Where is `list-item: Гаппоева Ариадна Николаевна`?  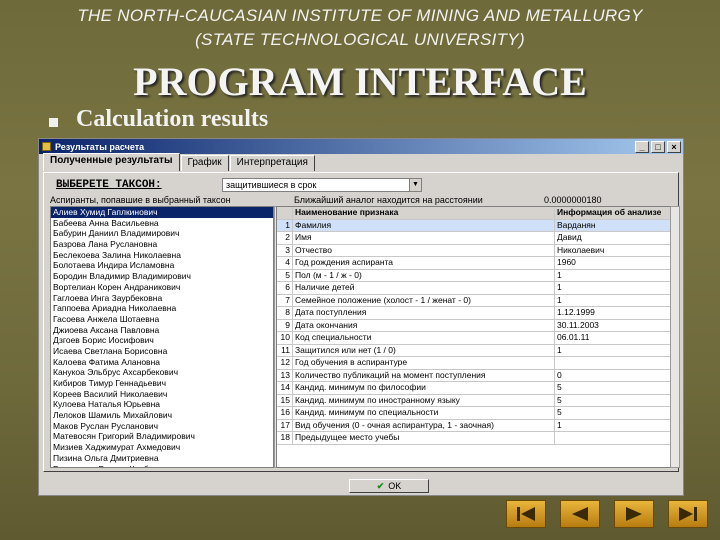 list-item: Гаппоева Ариадна Николаевна is located at coordinates (162, 308).